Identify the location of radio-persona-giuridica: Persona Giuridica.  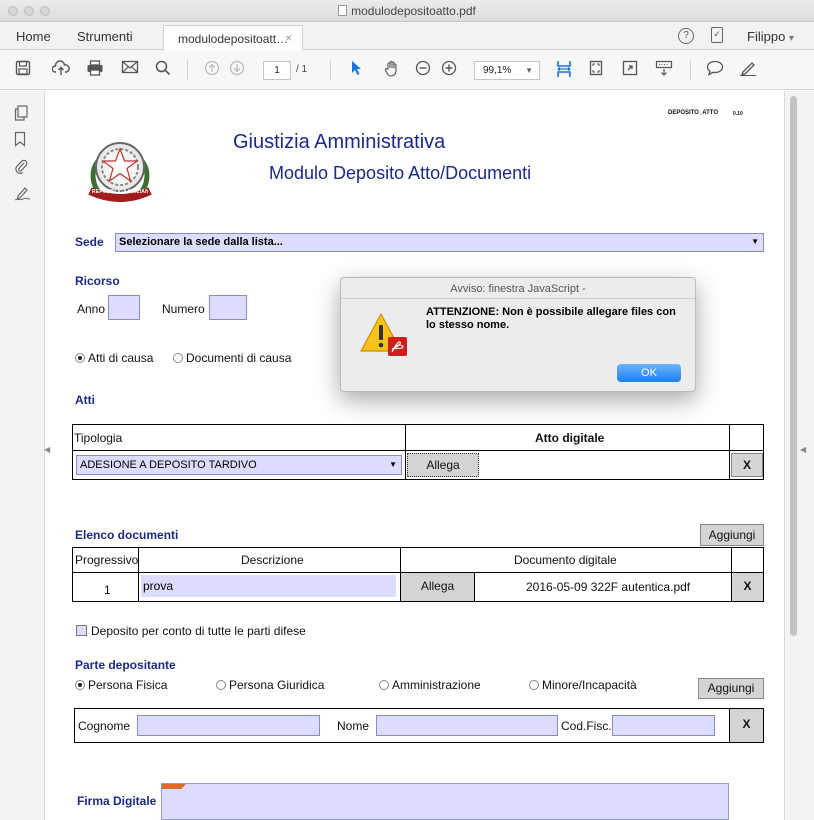
(270, 685).